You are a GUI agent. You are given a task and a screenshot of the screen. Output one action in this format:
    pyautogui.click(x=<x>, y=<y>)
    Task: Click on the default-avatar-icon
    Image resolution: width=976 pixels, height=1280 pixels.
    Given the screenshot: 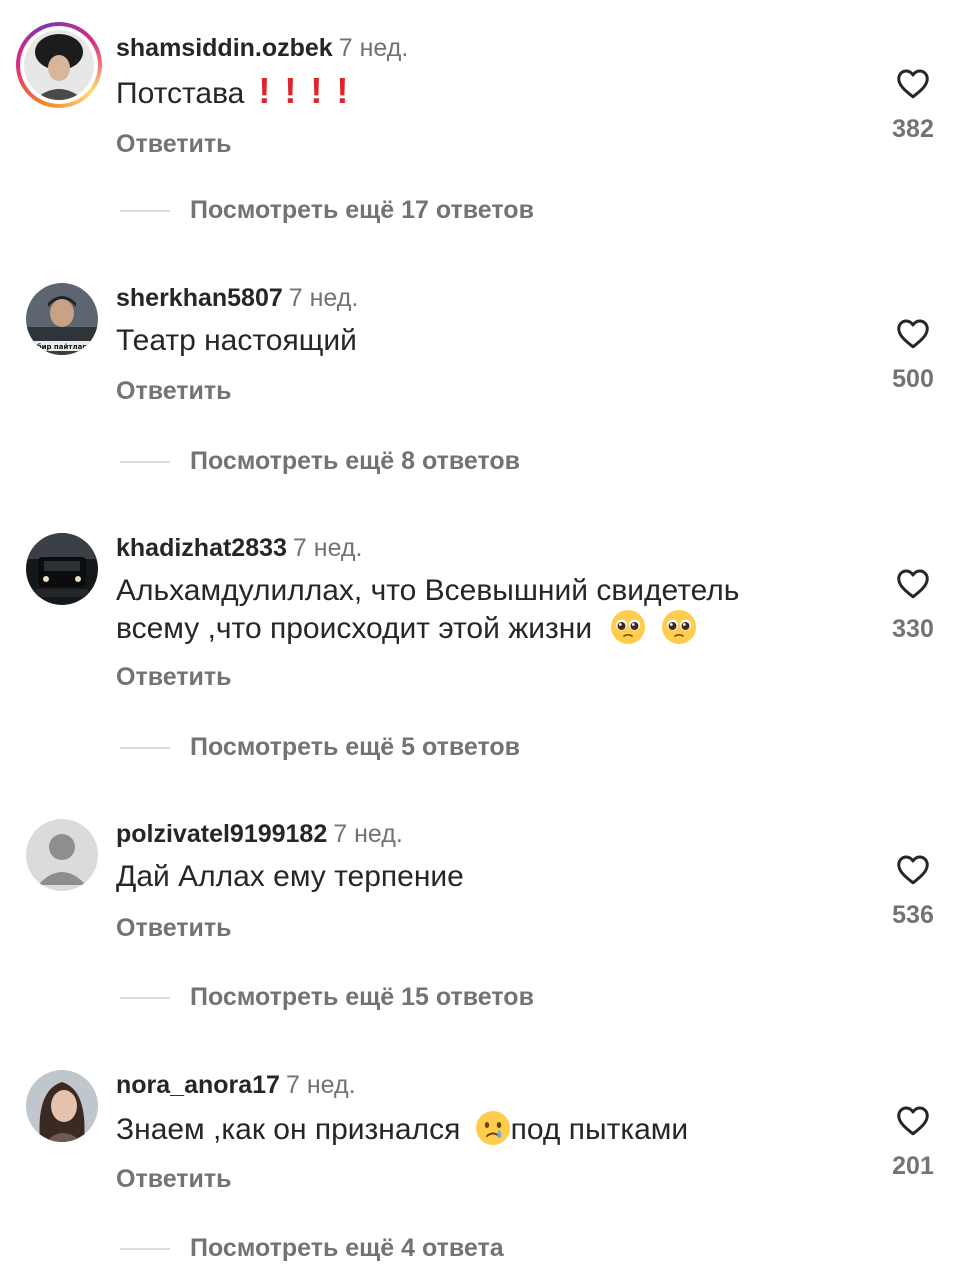 What is the action you would take?
    pyautogui.click(x=62, y=855)
    